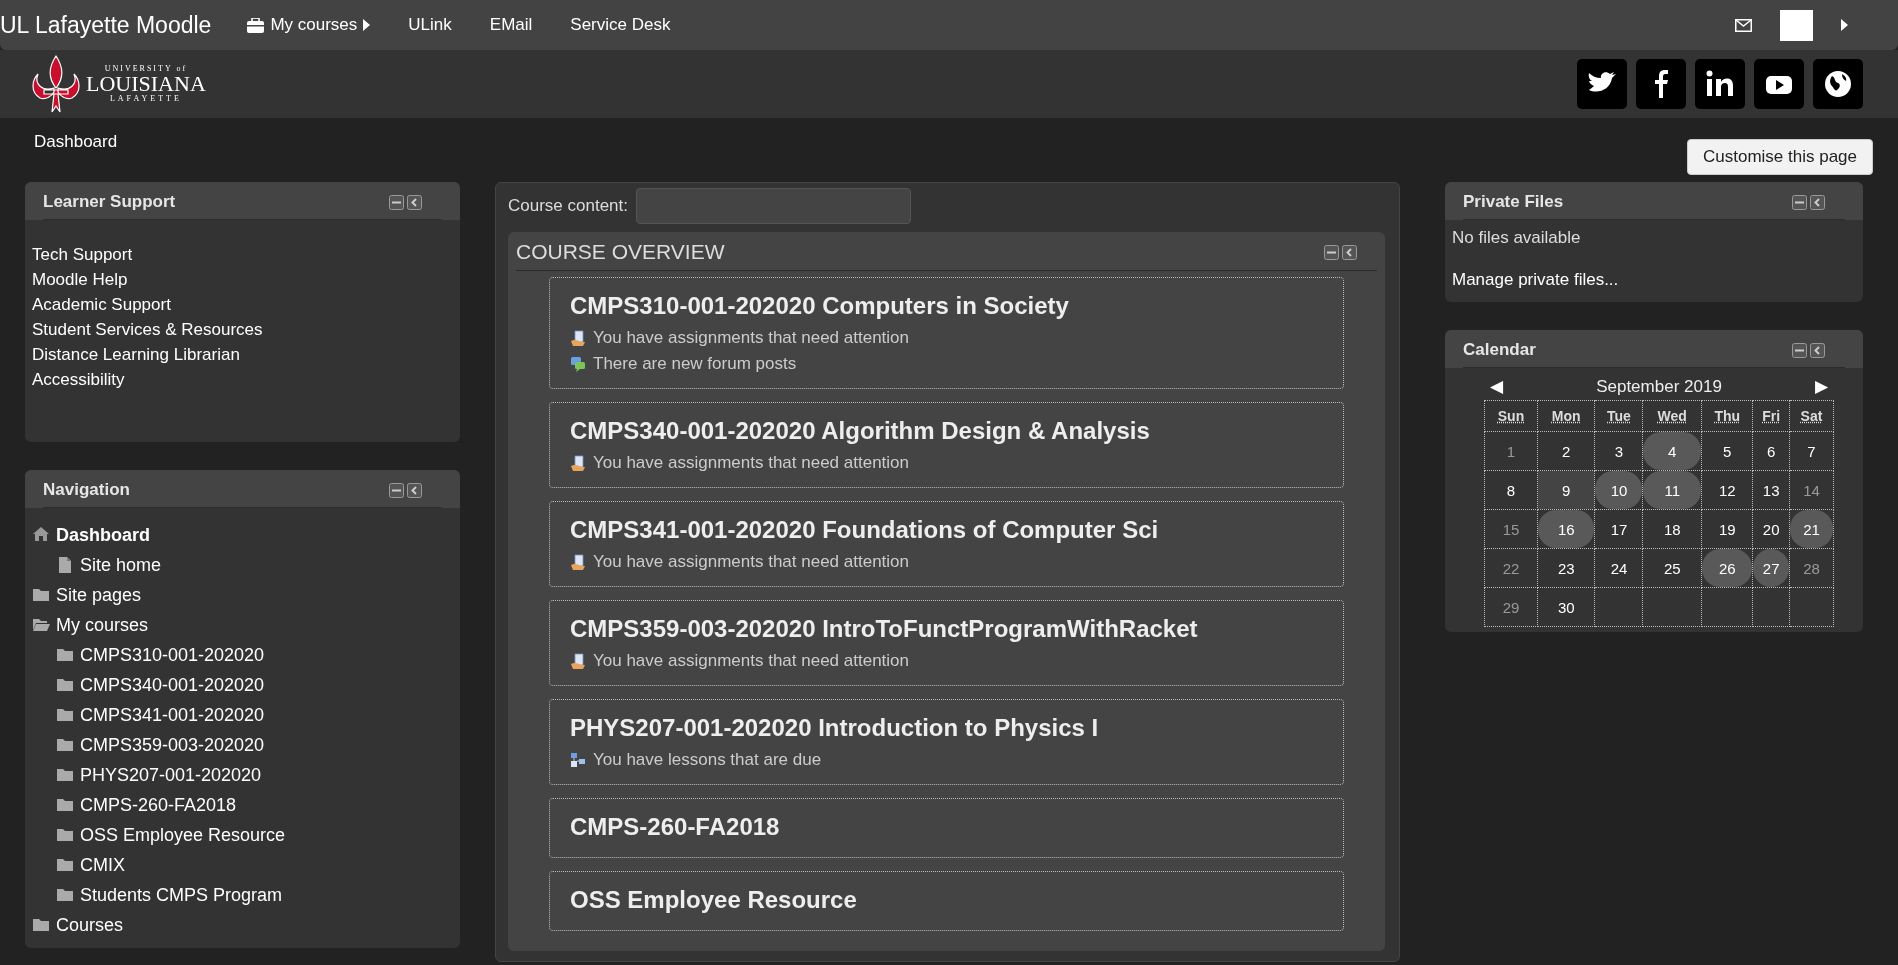  I want to click on menu-link: ULink, so click(430, 25).